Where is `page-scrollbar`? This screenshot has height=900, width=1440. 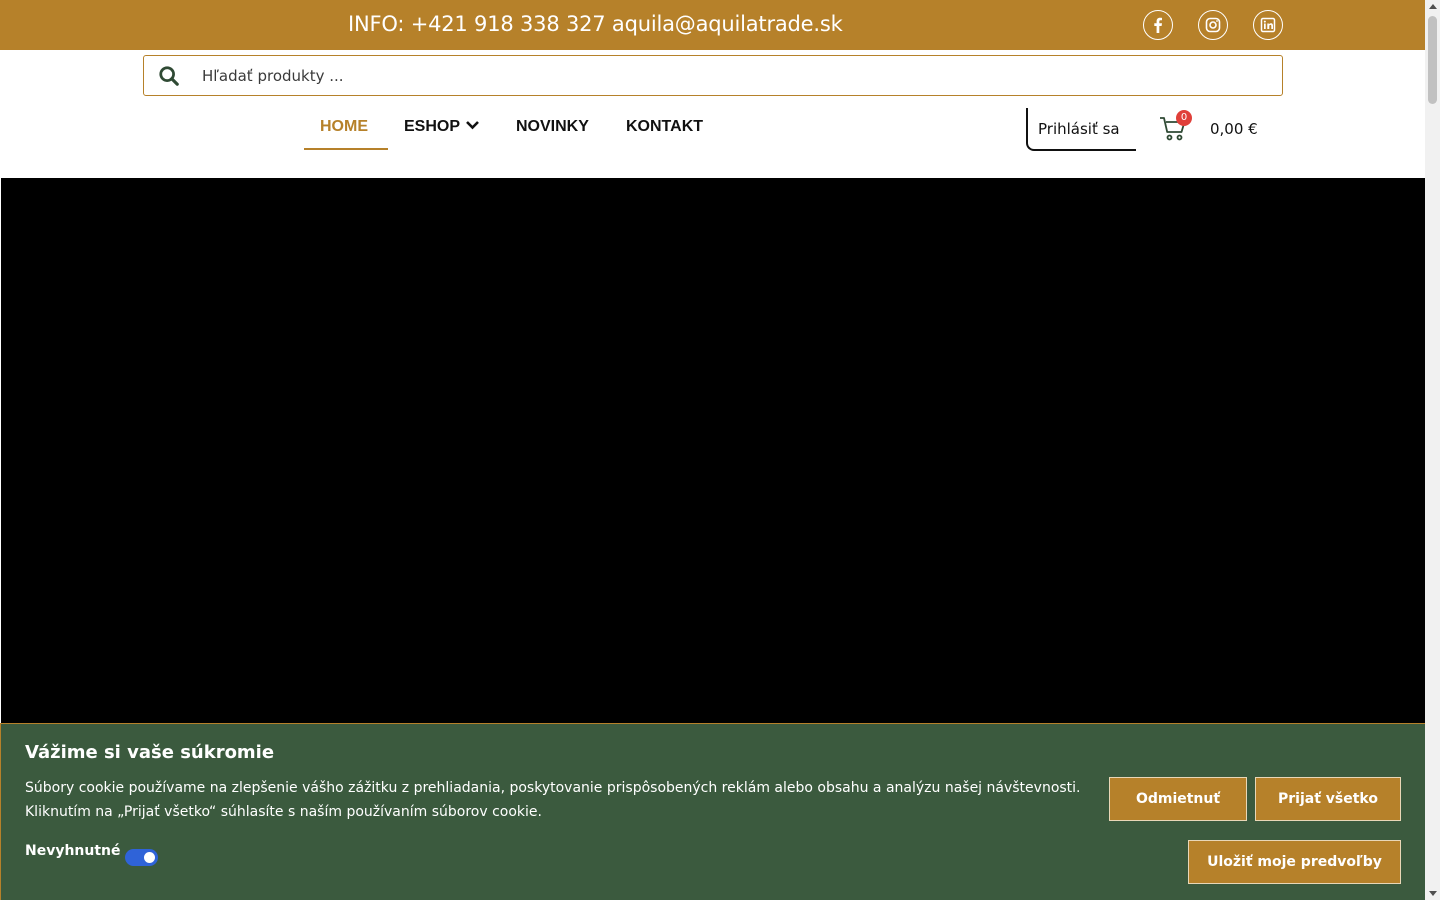 page-scrollbar is located at coordinates (1432, 450).